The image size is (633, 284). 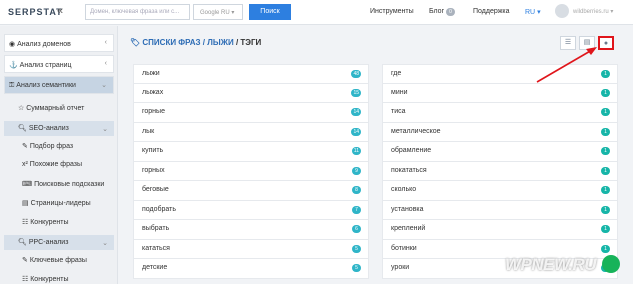 What do you see at coordinates (566, 65) in the screenshot?
I see `annotation-arrow` at bounding box center [566, 65].